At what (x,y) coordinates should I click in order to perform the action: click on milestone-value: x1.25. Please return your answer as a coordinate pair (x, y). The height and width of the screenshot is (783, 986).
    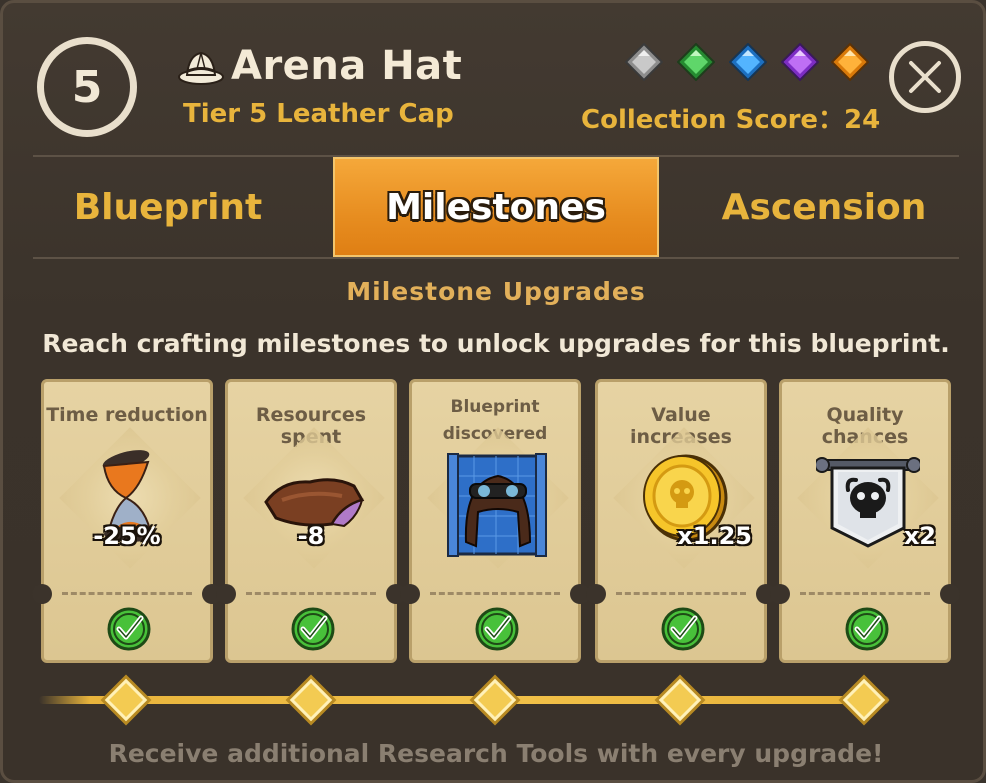
    Looking at the image, I should click on (714, 536).